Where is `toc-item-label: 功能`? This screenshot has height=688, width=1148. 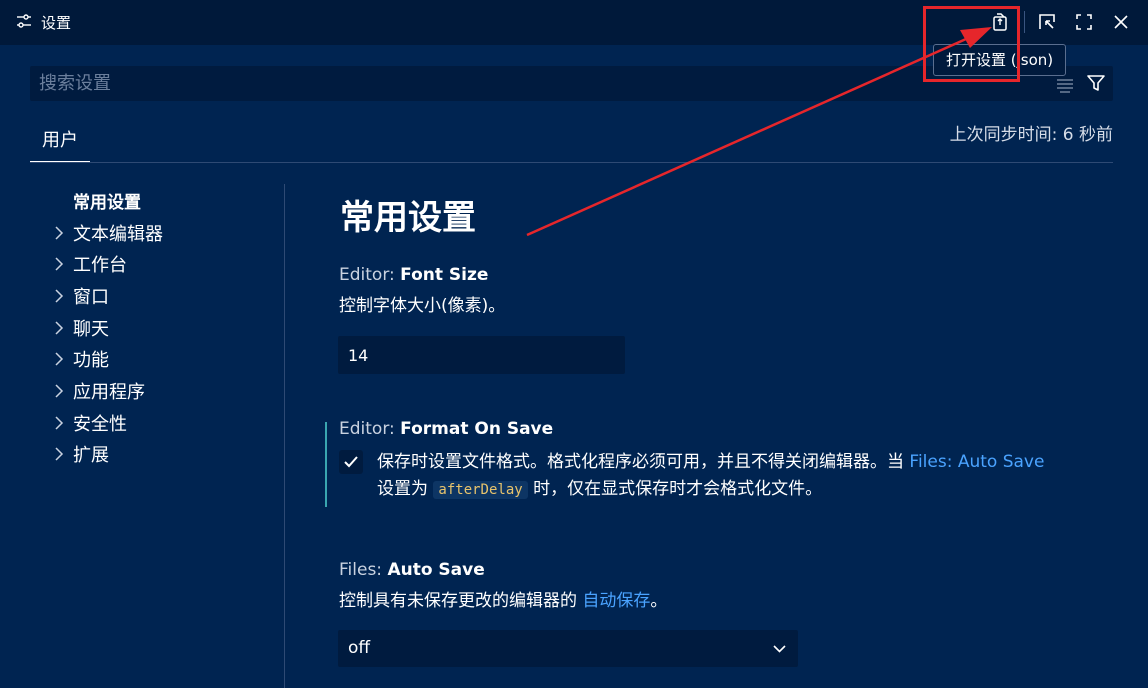
toc-item-label: 功能 is located at coordinates (91, 361).